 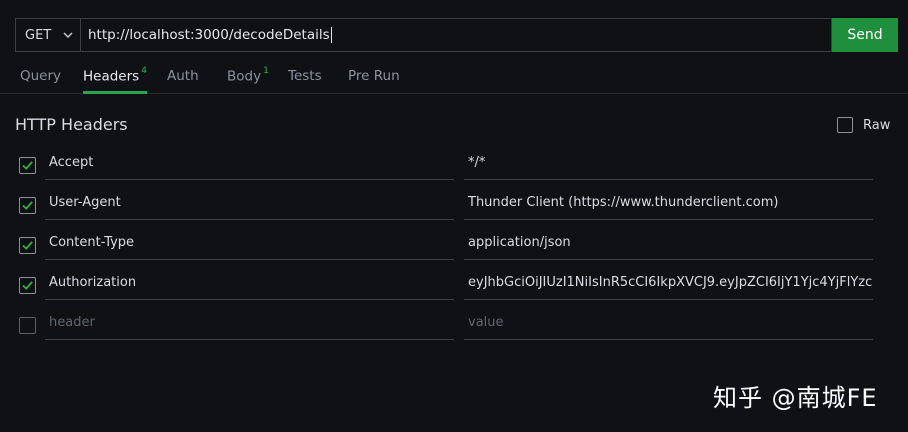 I want to click on send-button: Send, so click(x=865, y=35).